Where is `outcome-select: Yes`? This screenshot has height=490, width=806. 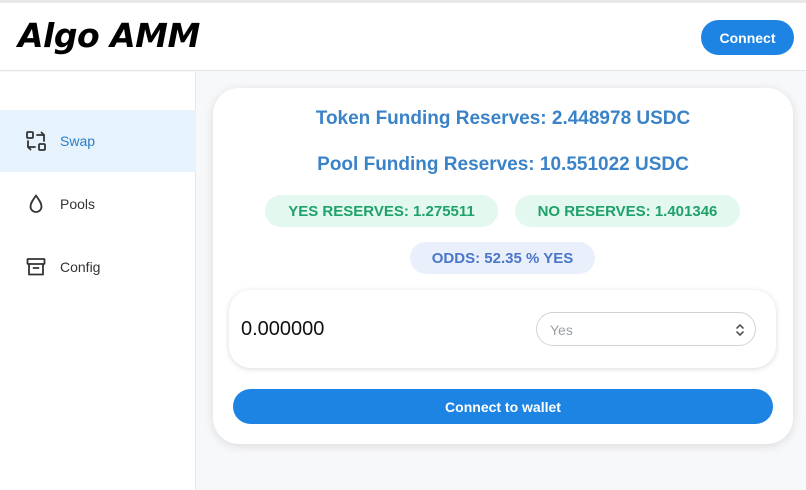 outcome-select: Yes is located at coordinates (646, 329).